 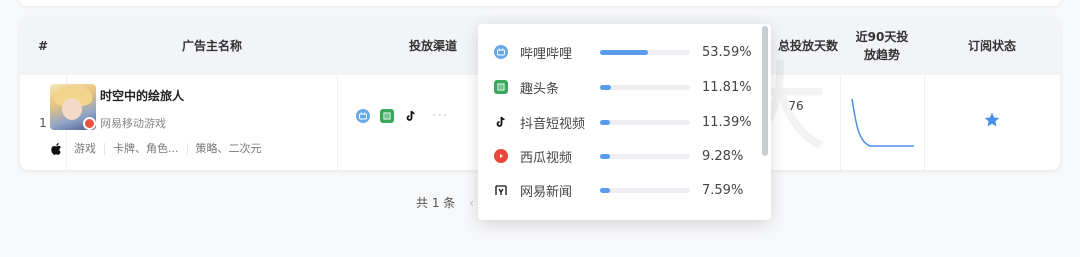 I want to click on trend-sparkline, so click(x=883, y=123).